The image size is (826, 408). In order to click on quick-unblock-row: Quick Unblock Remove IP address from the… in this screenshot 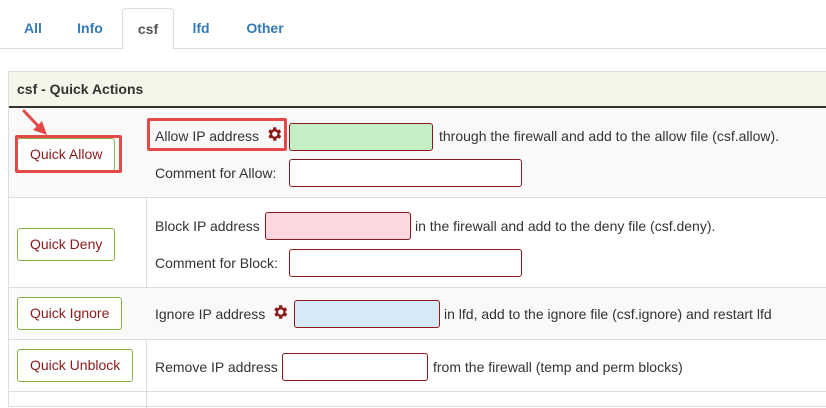, I will do `click(417, 366)`.